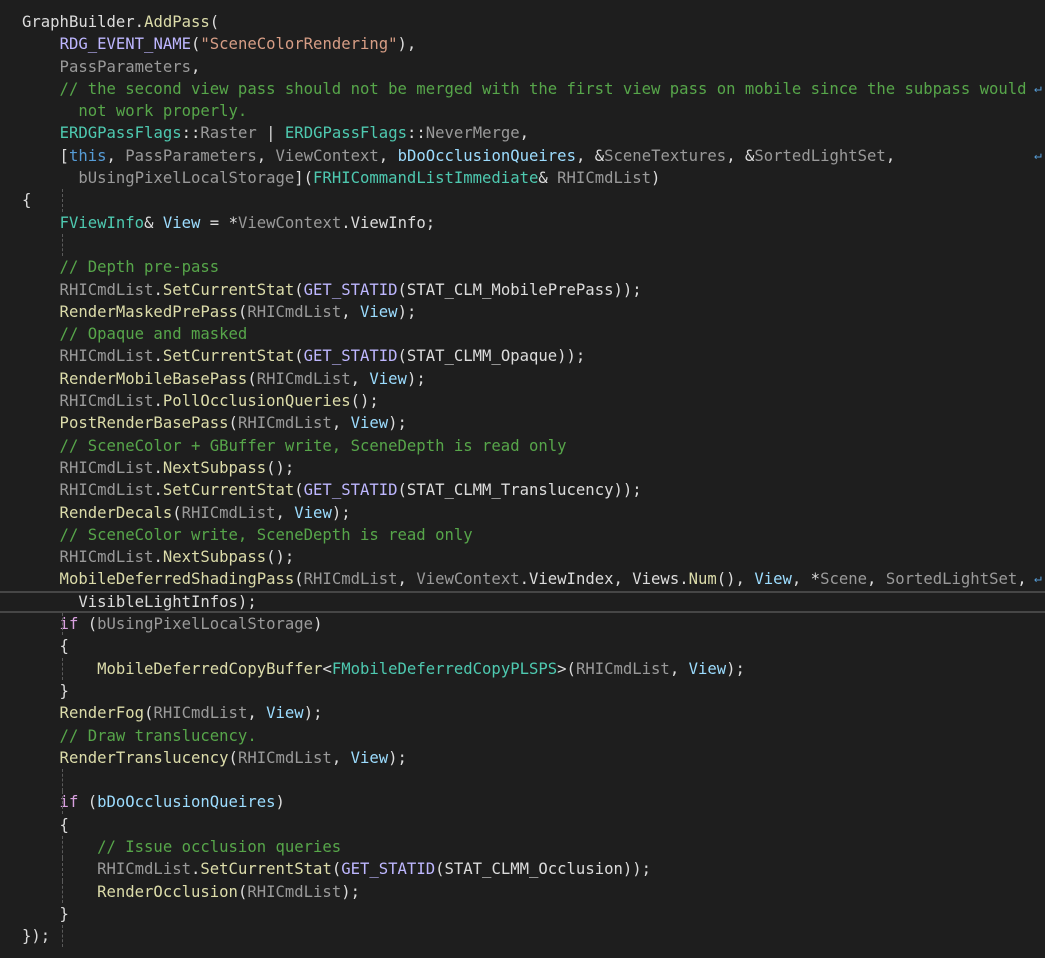 The height and width of the screenshot is (958, 1045). I want to click on code-line: RenderOcclusion(RHICmdList);, so click(522, 891).